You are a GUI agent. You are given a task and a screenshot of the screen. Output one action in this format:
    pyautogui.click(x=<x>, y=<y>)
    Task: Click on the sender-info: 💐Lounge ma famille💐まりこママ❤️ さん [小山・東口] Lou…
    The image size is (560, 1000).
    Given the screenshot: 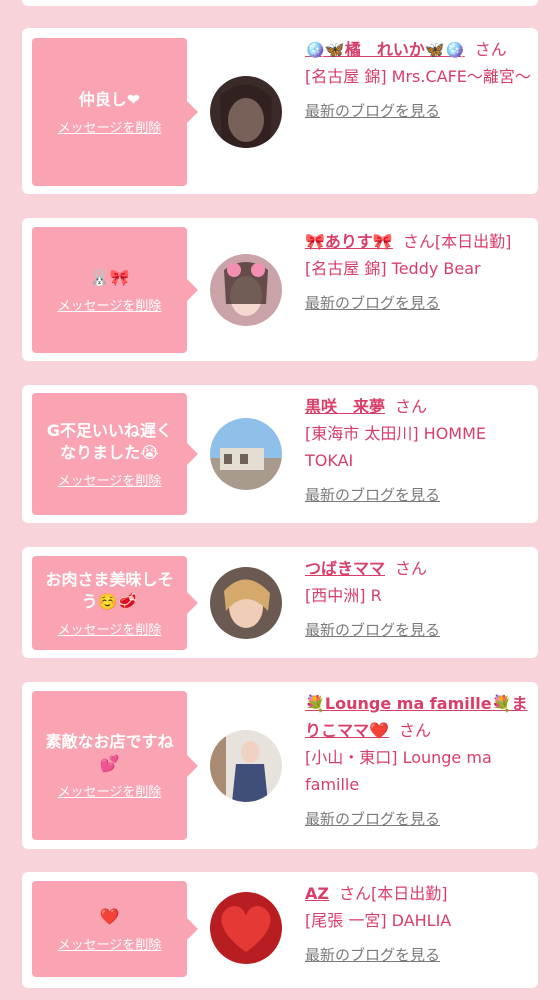 What is the action you would take?
    pyautogui.click(x=418, y=761)
    